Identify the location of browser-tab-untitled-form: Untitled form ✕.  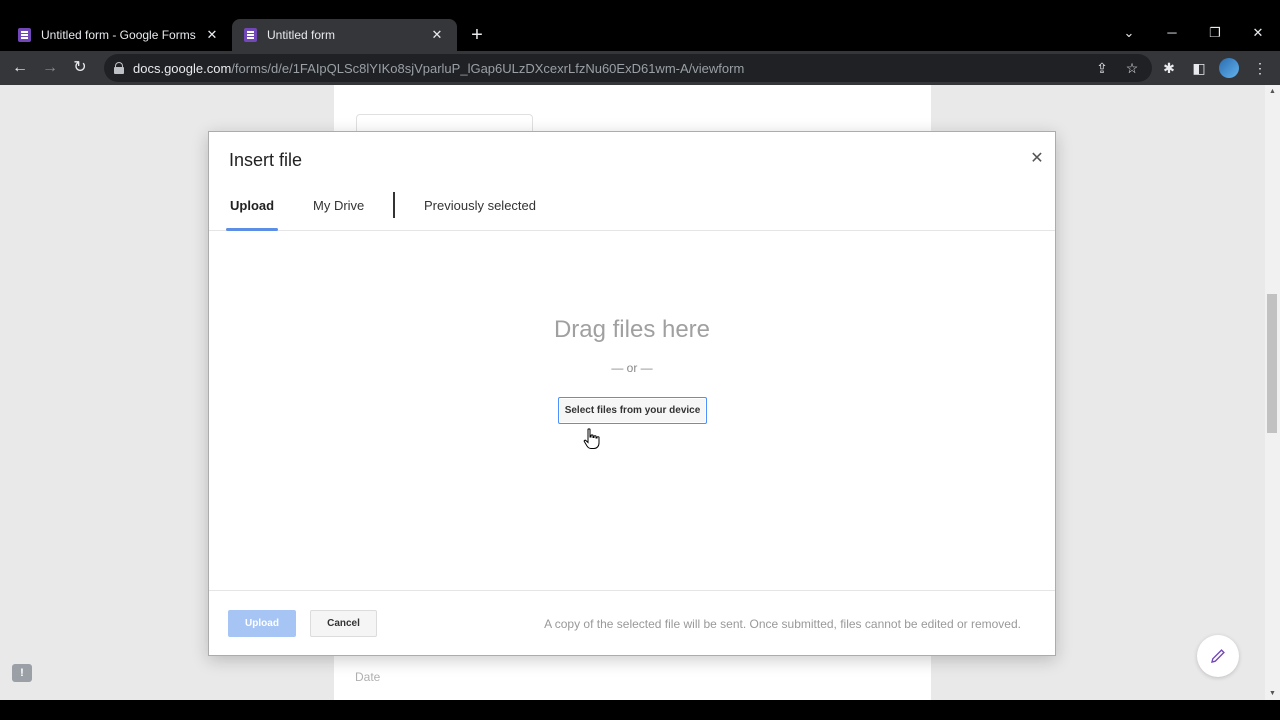
(344, 35).